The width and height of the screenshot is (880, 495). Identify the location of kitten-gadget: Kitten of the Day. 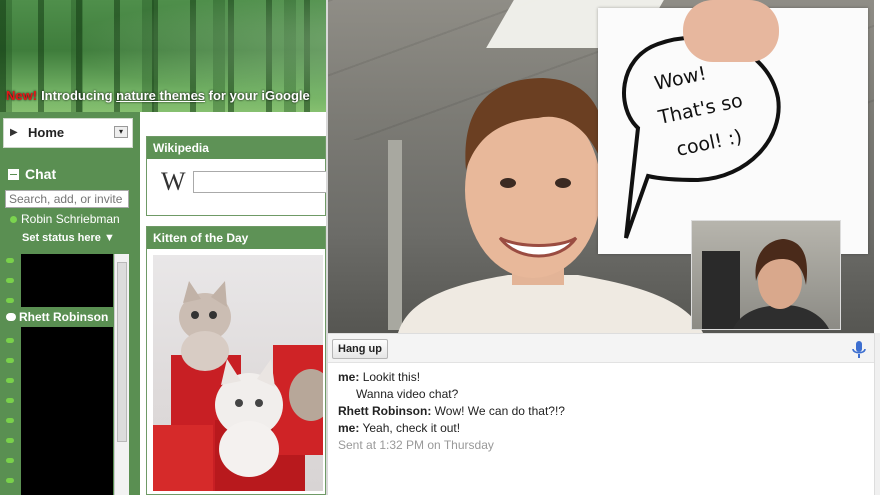
(236, 360).